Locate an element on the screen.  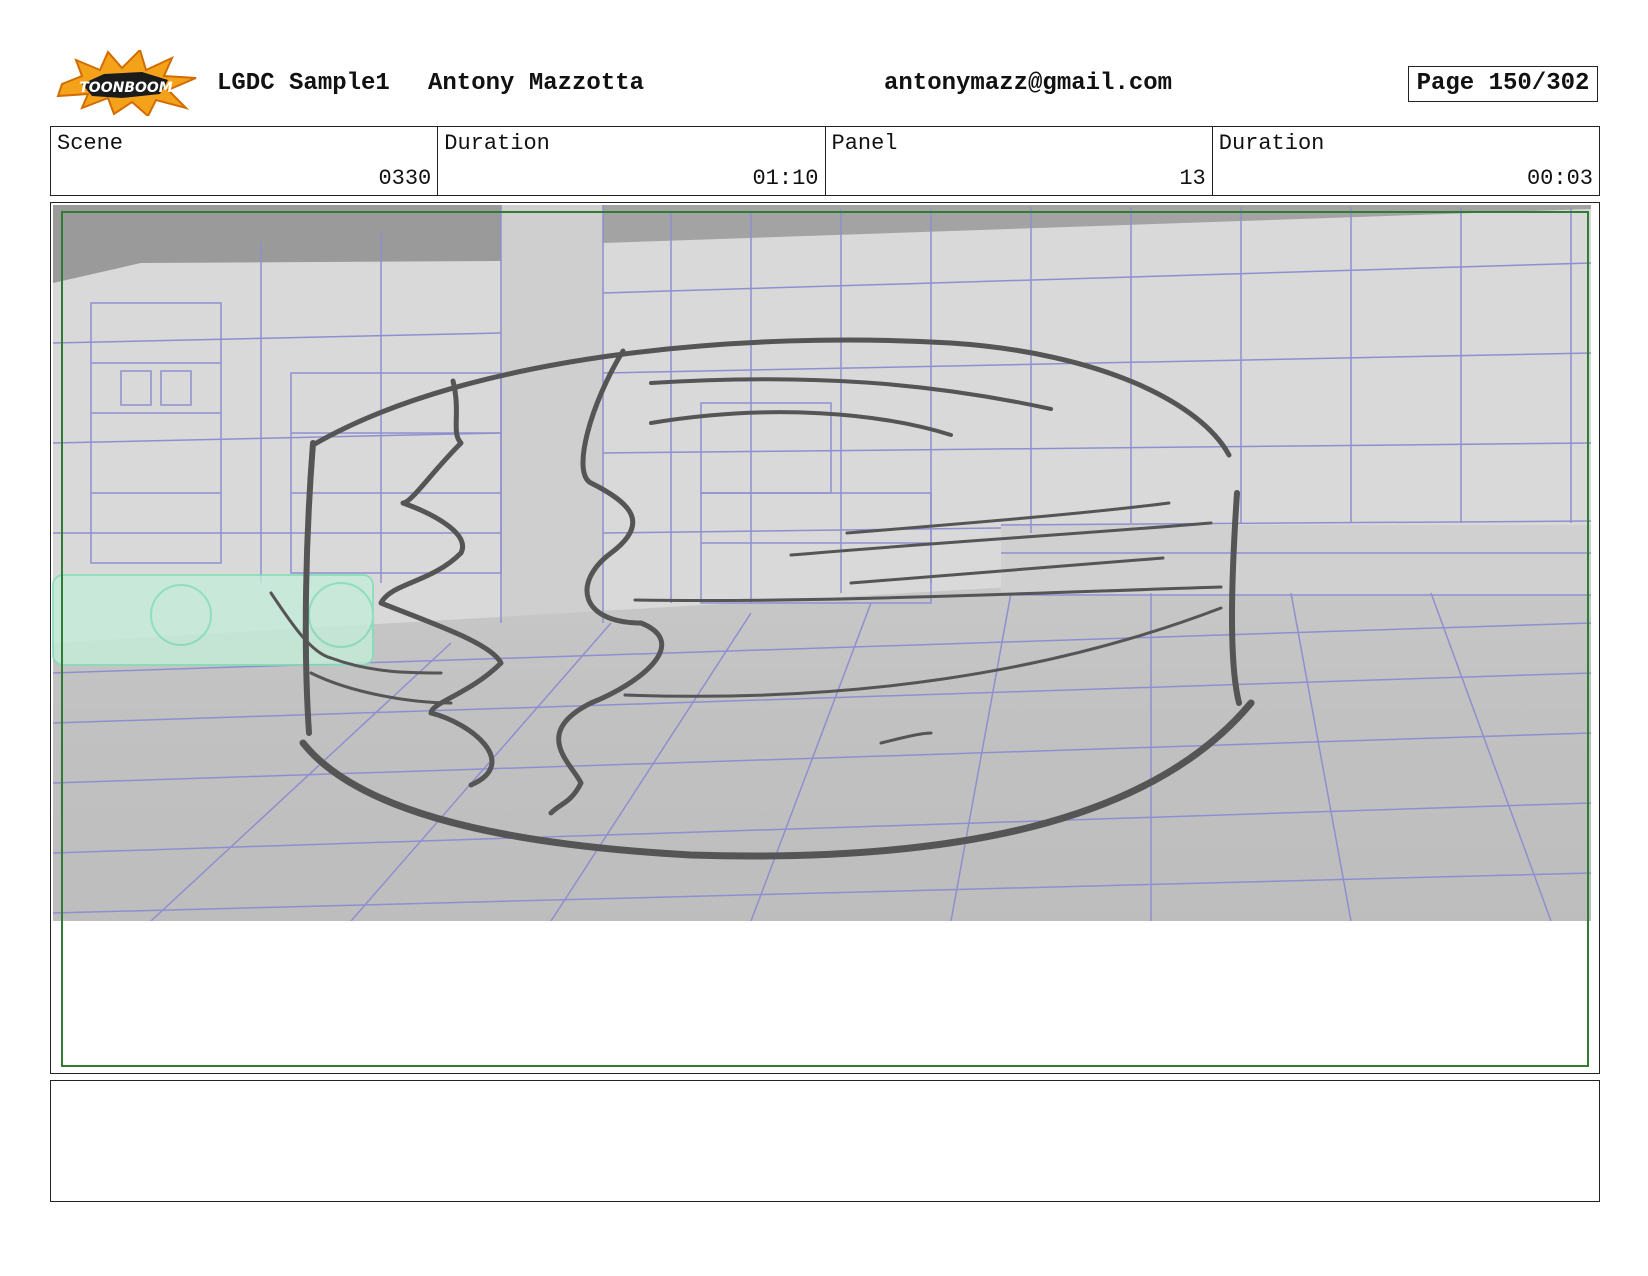
project-name: LGDC Sample1 is located at coordinates (303, 83).